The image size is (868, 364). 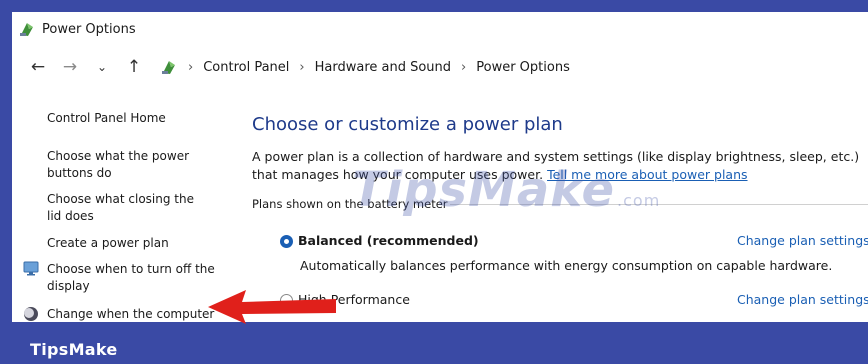 I want to click on recent-locations-chevron-icon: ⌄, so click(x=102, y=67).